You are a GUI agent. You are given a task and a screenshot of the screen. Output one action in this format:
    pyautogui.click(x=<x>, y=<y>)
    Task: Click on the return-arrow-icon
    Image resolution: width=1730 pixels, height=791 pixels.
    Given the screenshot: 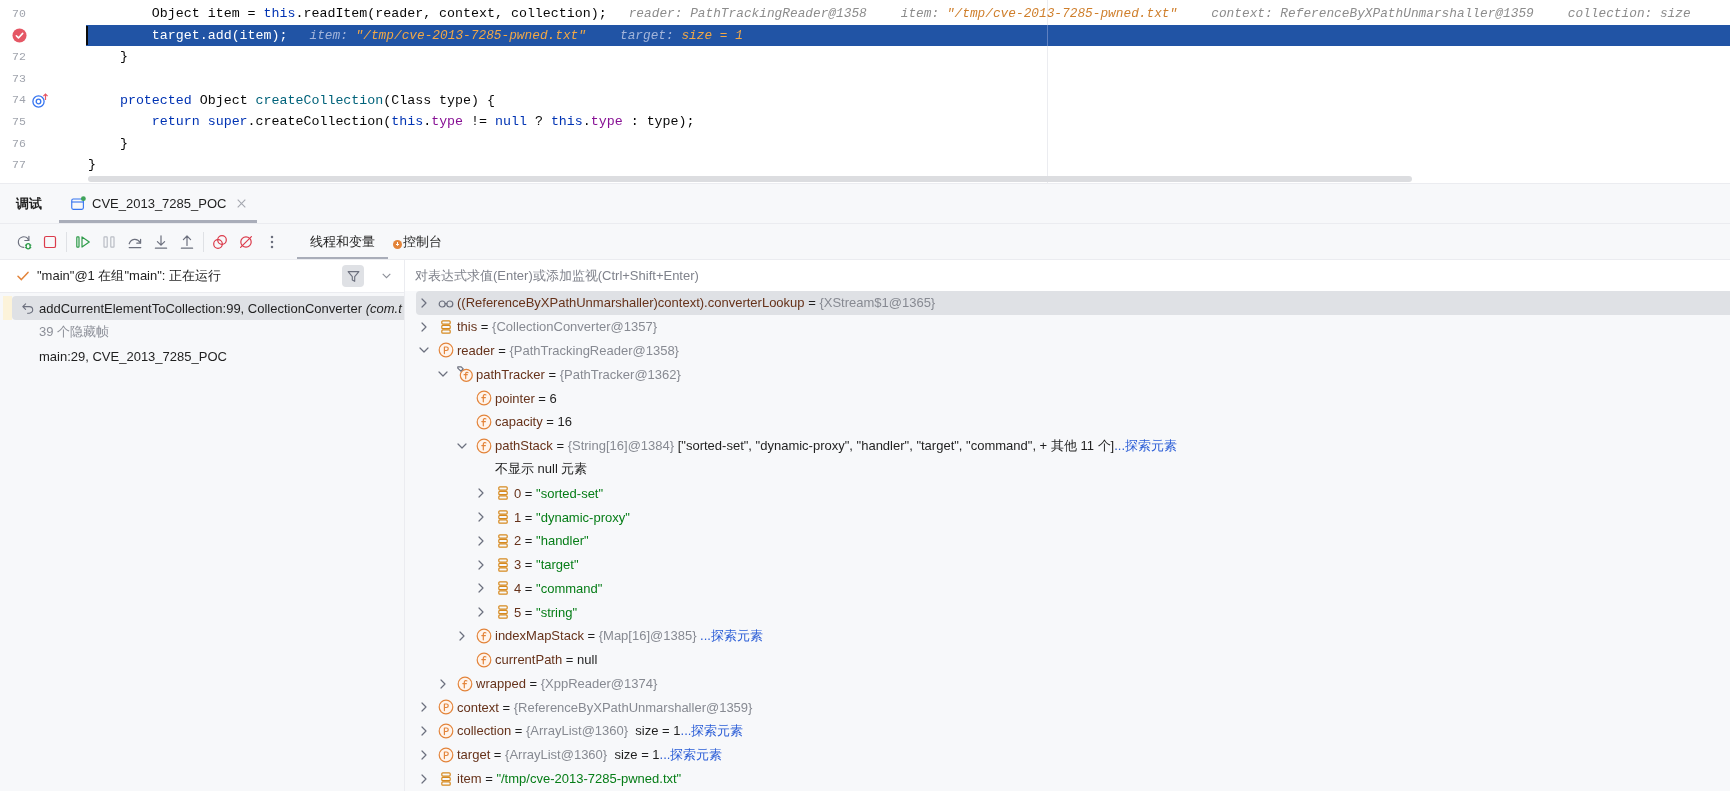 What is the action you would take?
    pyautogui.click(x=28, y=308)
    